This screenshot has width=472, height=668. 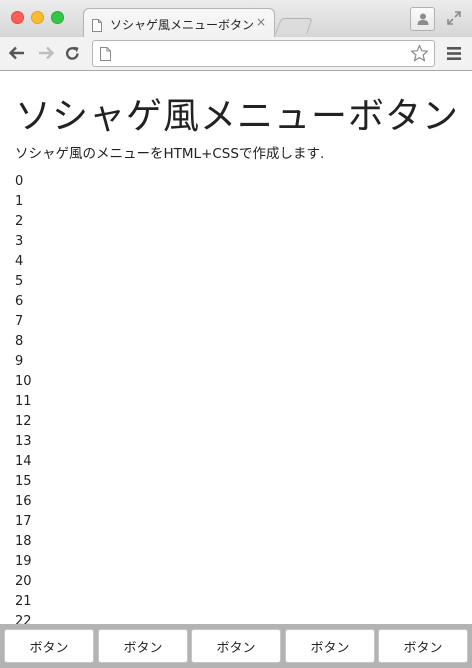 I want to click on close-window-button, so click(x=17, y=17).